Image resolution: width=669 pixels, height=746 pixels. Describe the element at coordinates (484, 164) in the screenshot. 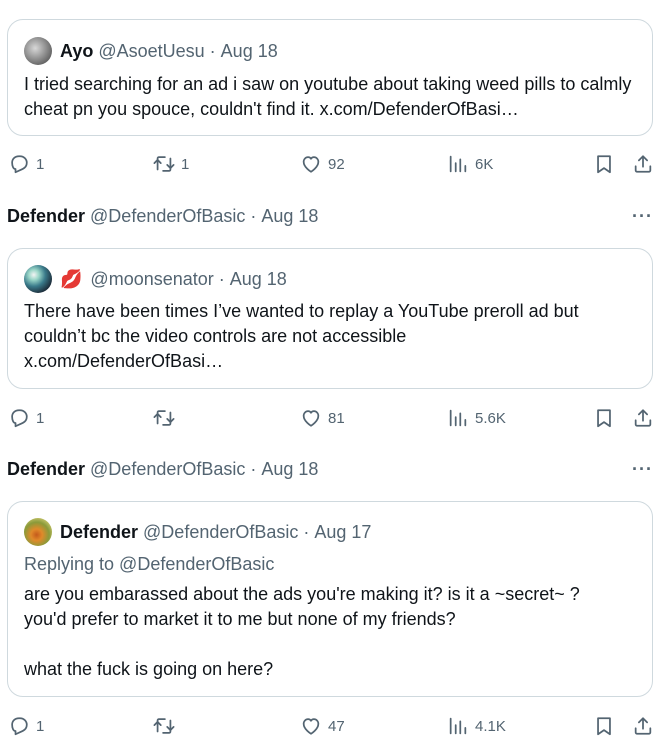

I see `views-count: 6K` at that location.